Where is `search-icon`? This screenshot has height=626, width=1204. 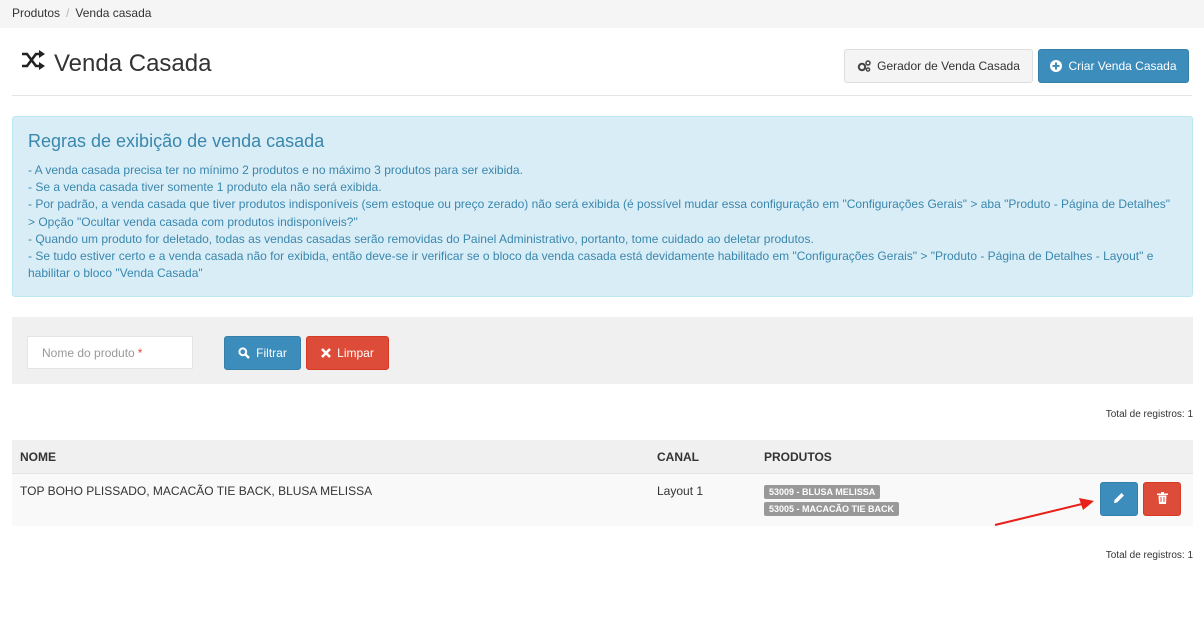
search-icon is located at coordinates (244, 353).